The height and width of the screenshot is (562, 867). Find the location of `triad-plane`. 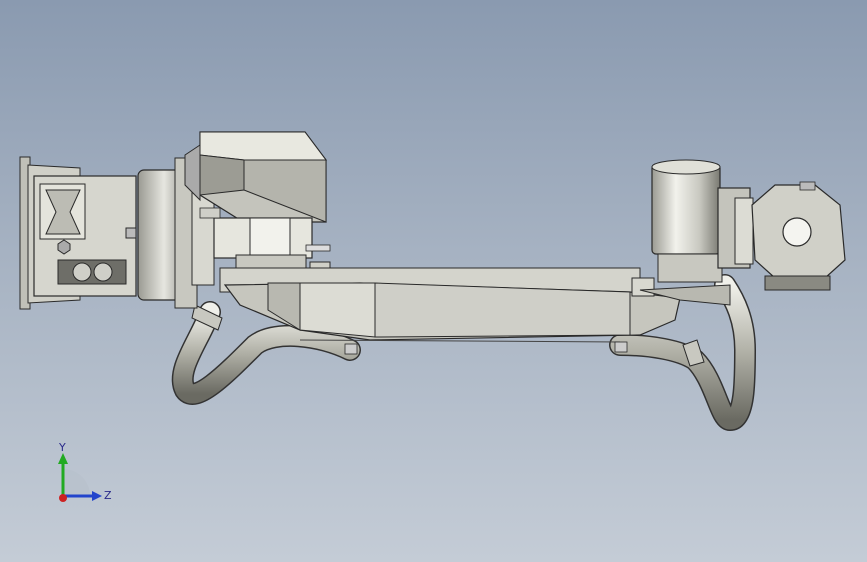

triad-plane is located at coordinates (76, 482).